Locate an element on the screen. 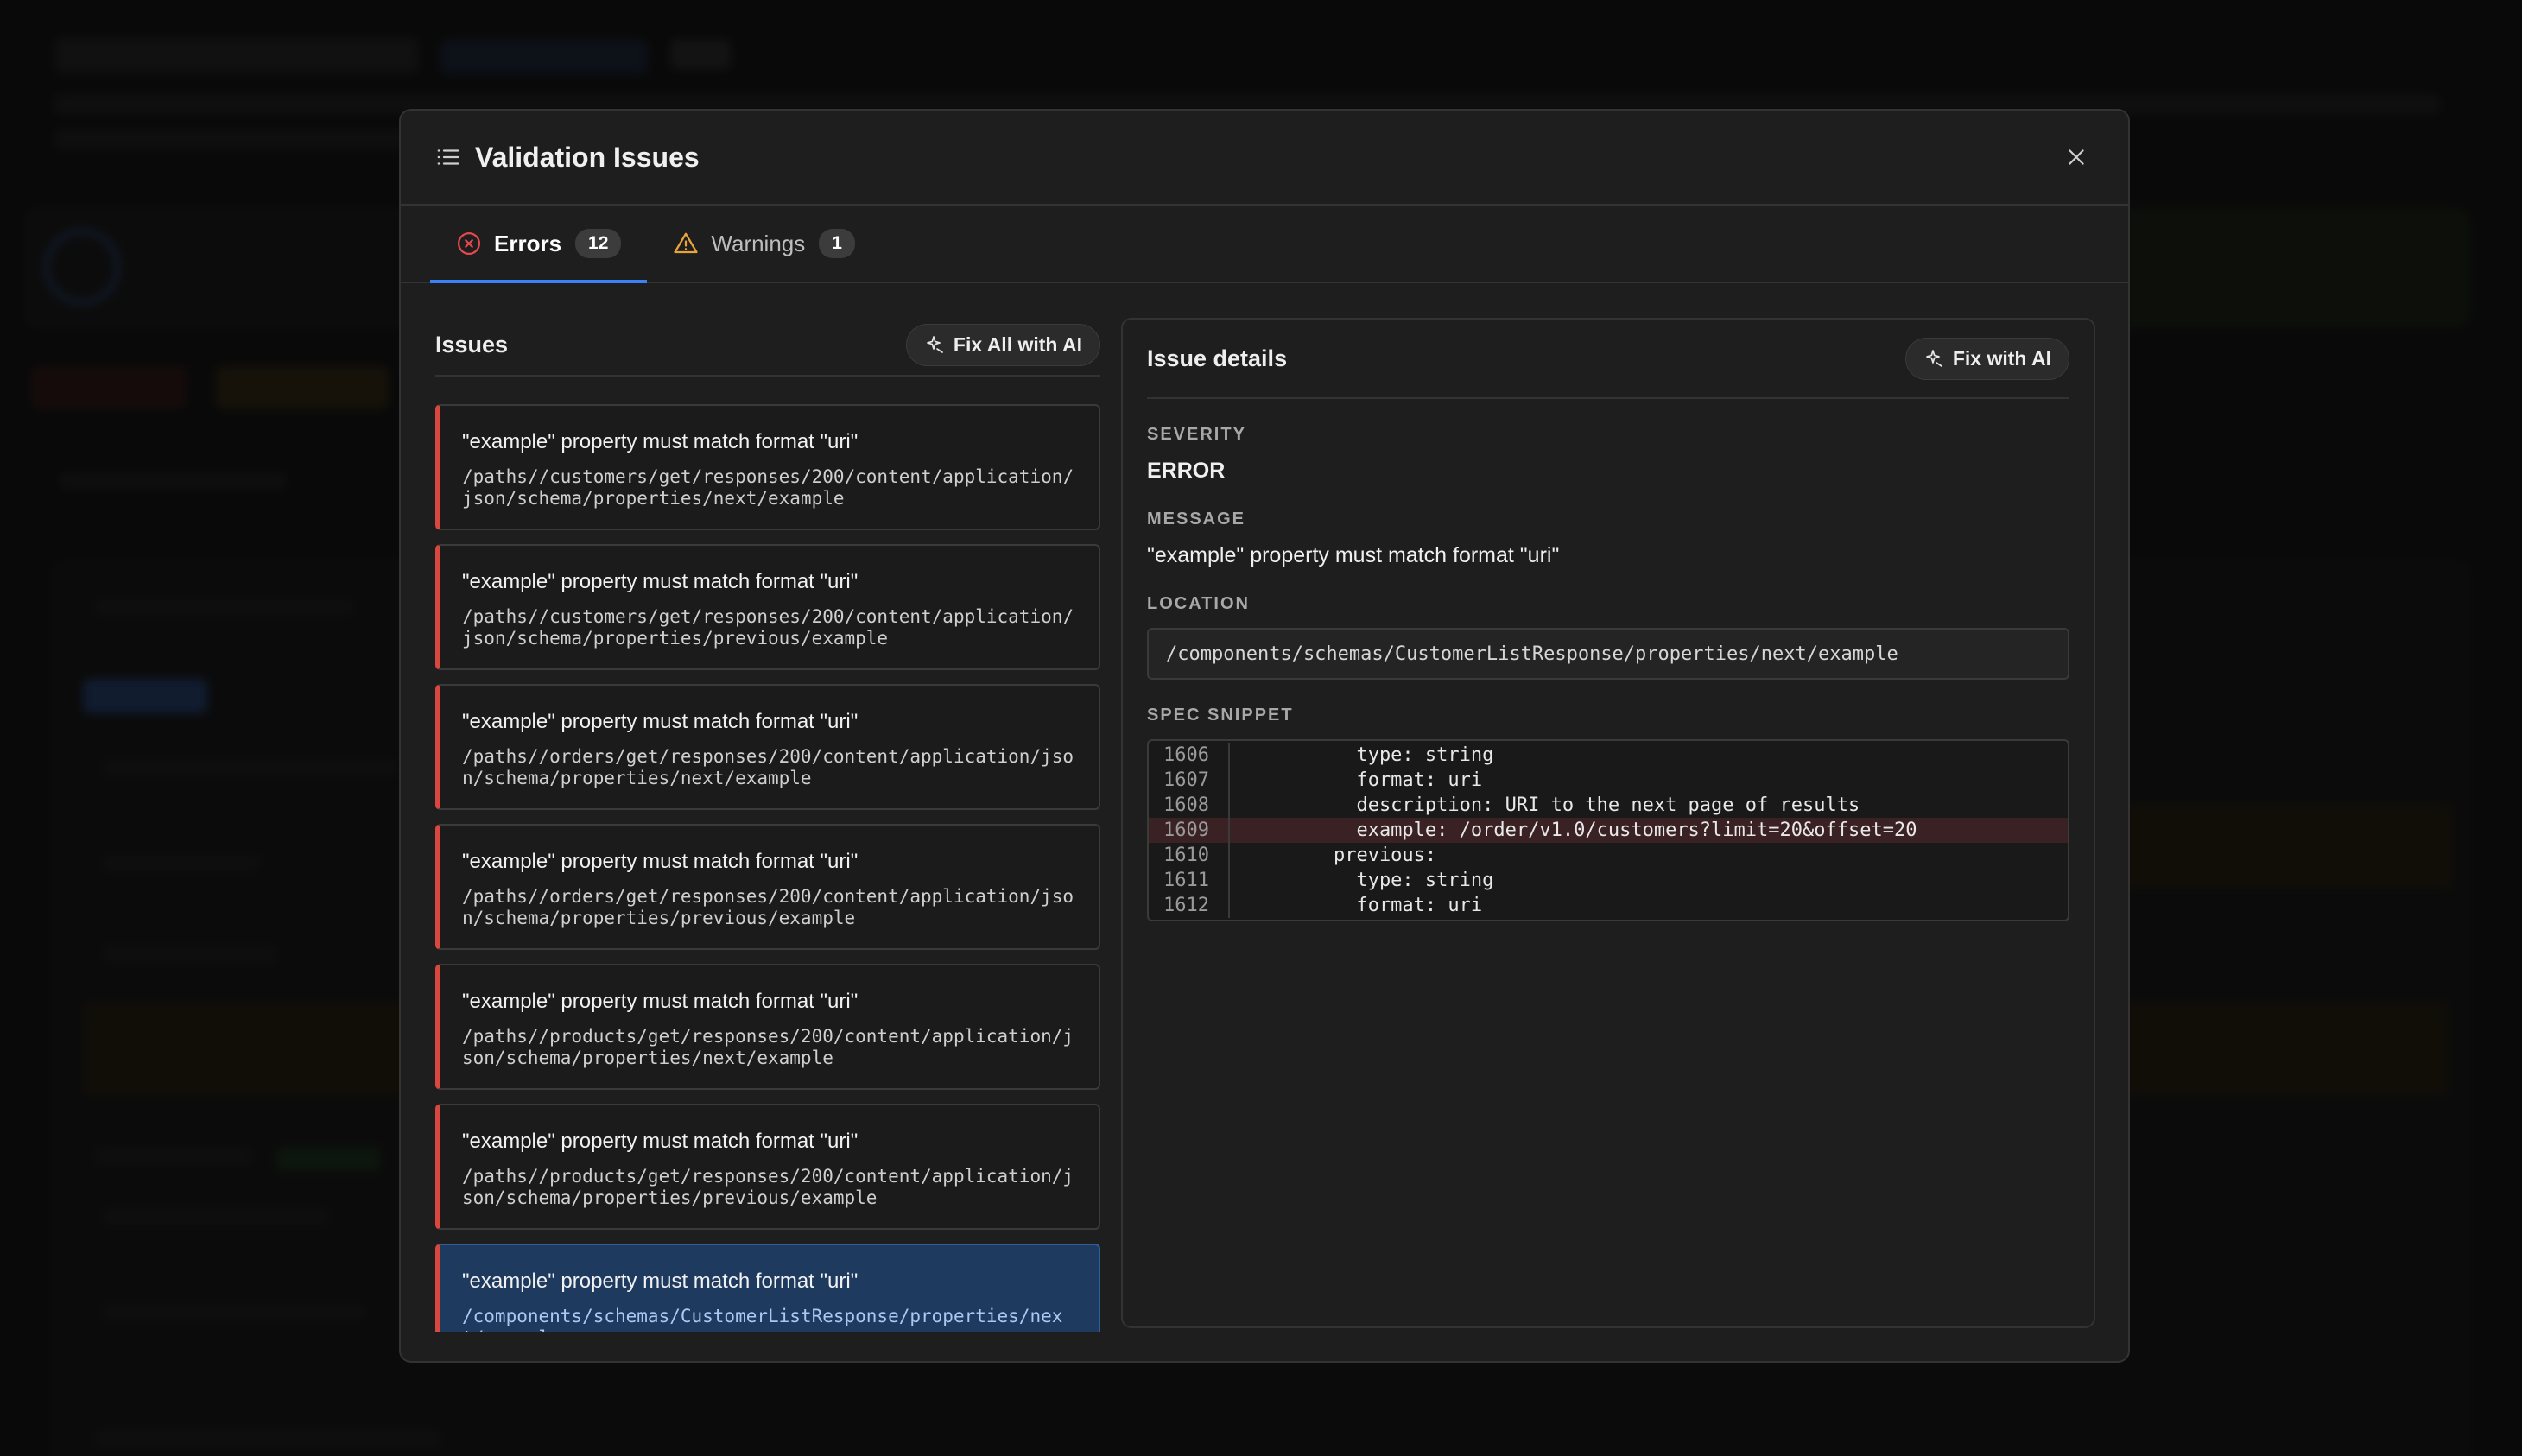  modal-title: Validation Issues is located at coordinates (587, 157).